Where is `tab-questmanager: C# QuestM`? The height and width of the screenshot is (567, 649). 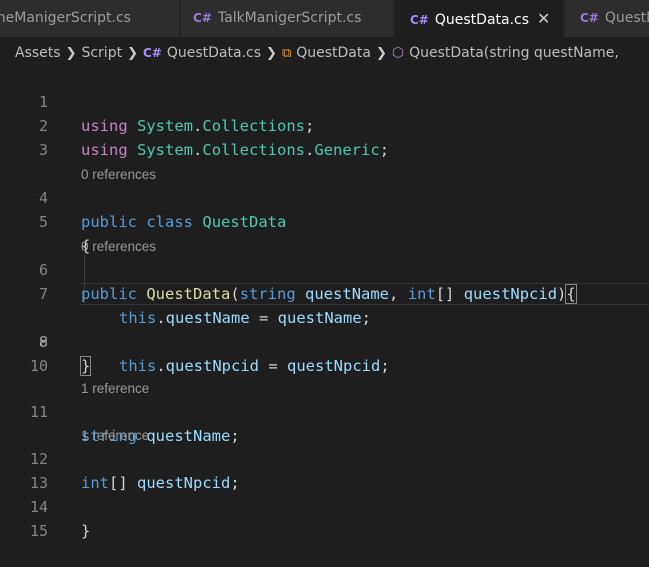 tab-questmanager: C# QuestM is located at coordinates (607, 18).